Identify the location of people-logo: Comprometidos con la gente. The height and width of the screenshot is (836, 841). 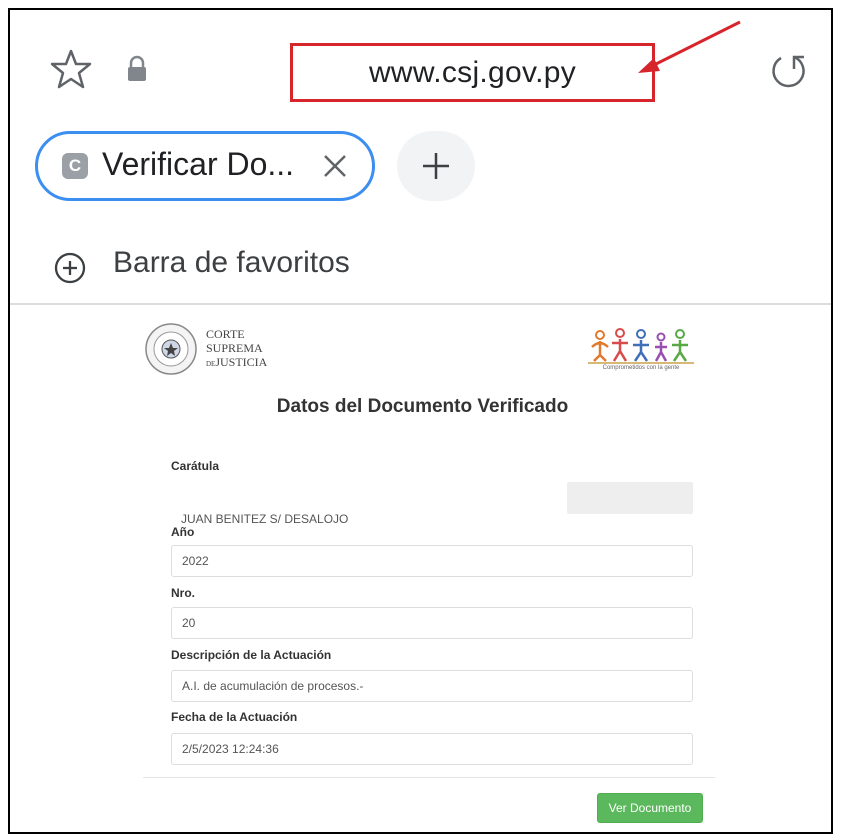
(641, 351).